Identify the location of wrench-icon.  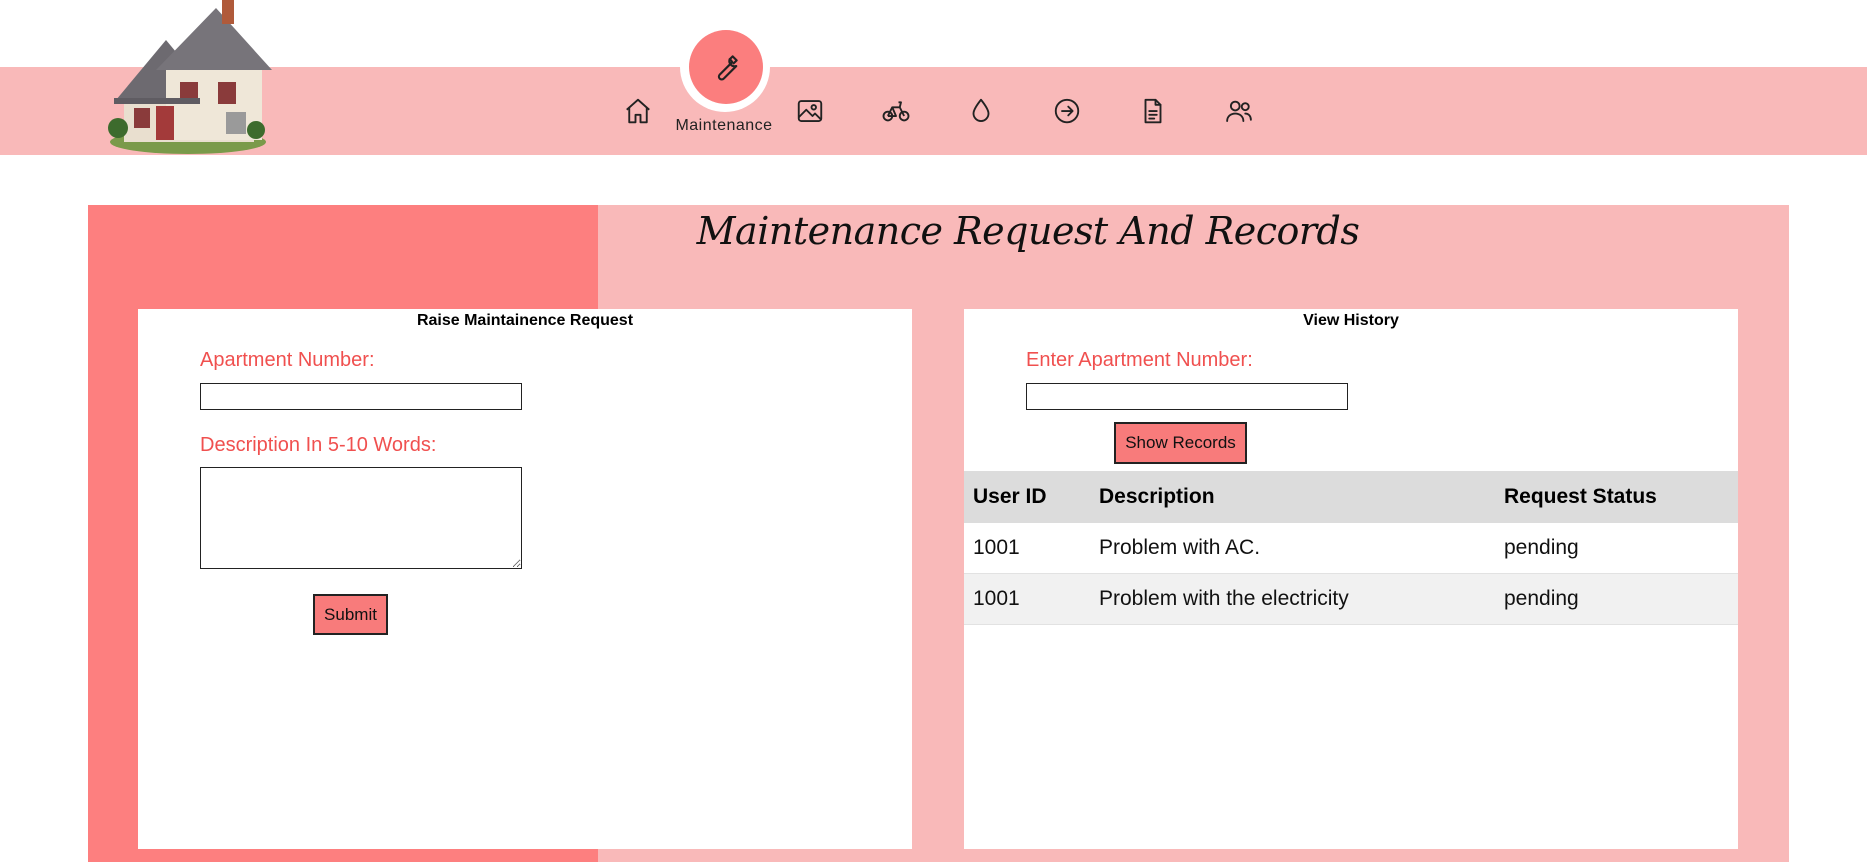
(727, 68).